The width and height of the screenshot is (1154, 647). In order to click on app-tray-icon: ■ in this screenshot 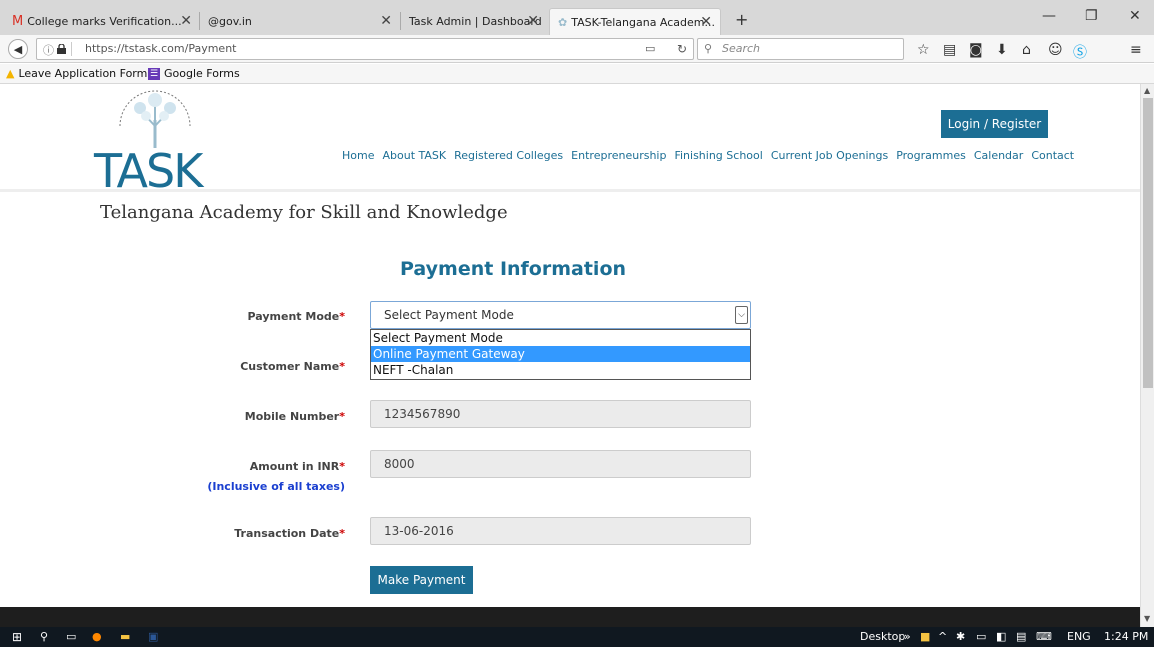, I will do `click(925, 636)`.